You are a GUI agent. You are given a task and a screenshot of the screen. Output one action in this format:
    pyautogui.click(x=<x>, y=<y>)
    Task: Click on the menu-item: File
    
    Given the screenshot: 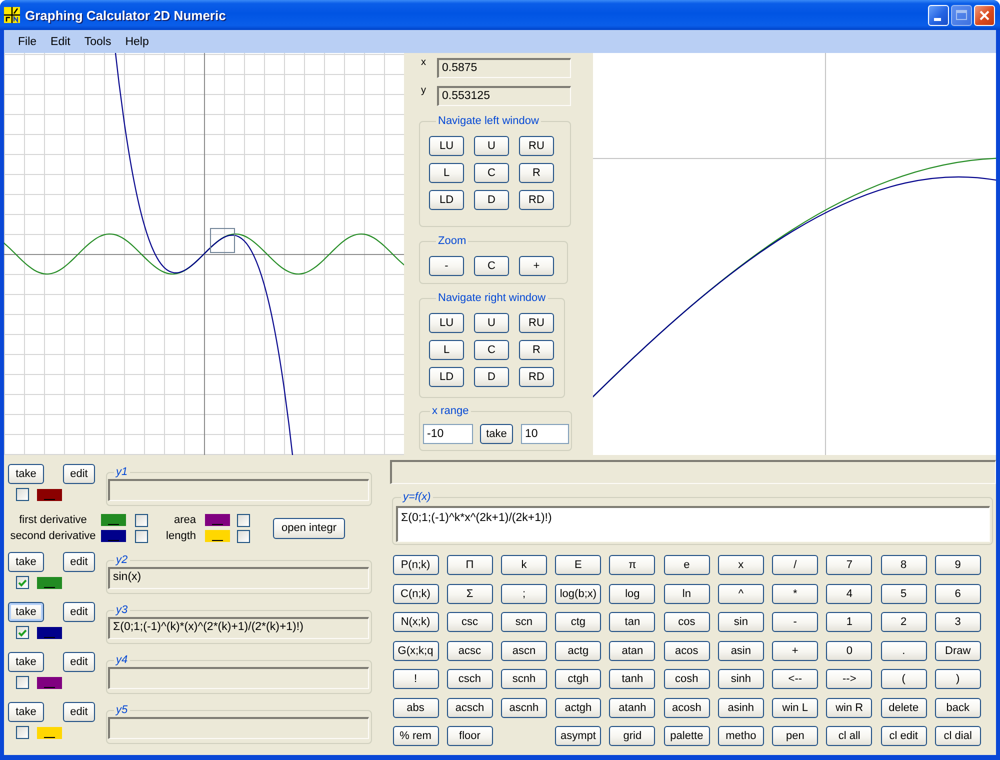 What is the action you would take?
    pyautogui.click(x=27, y=42)
    